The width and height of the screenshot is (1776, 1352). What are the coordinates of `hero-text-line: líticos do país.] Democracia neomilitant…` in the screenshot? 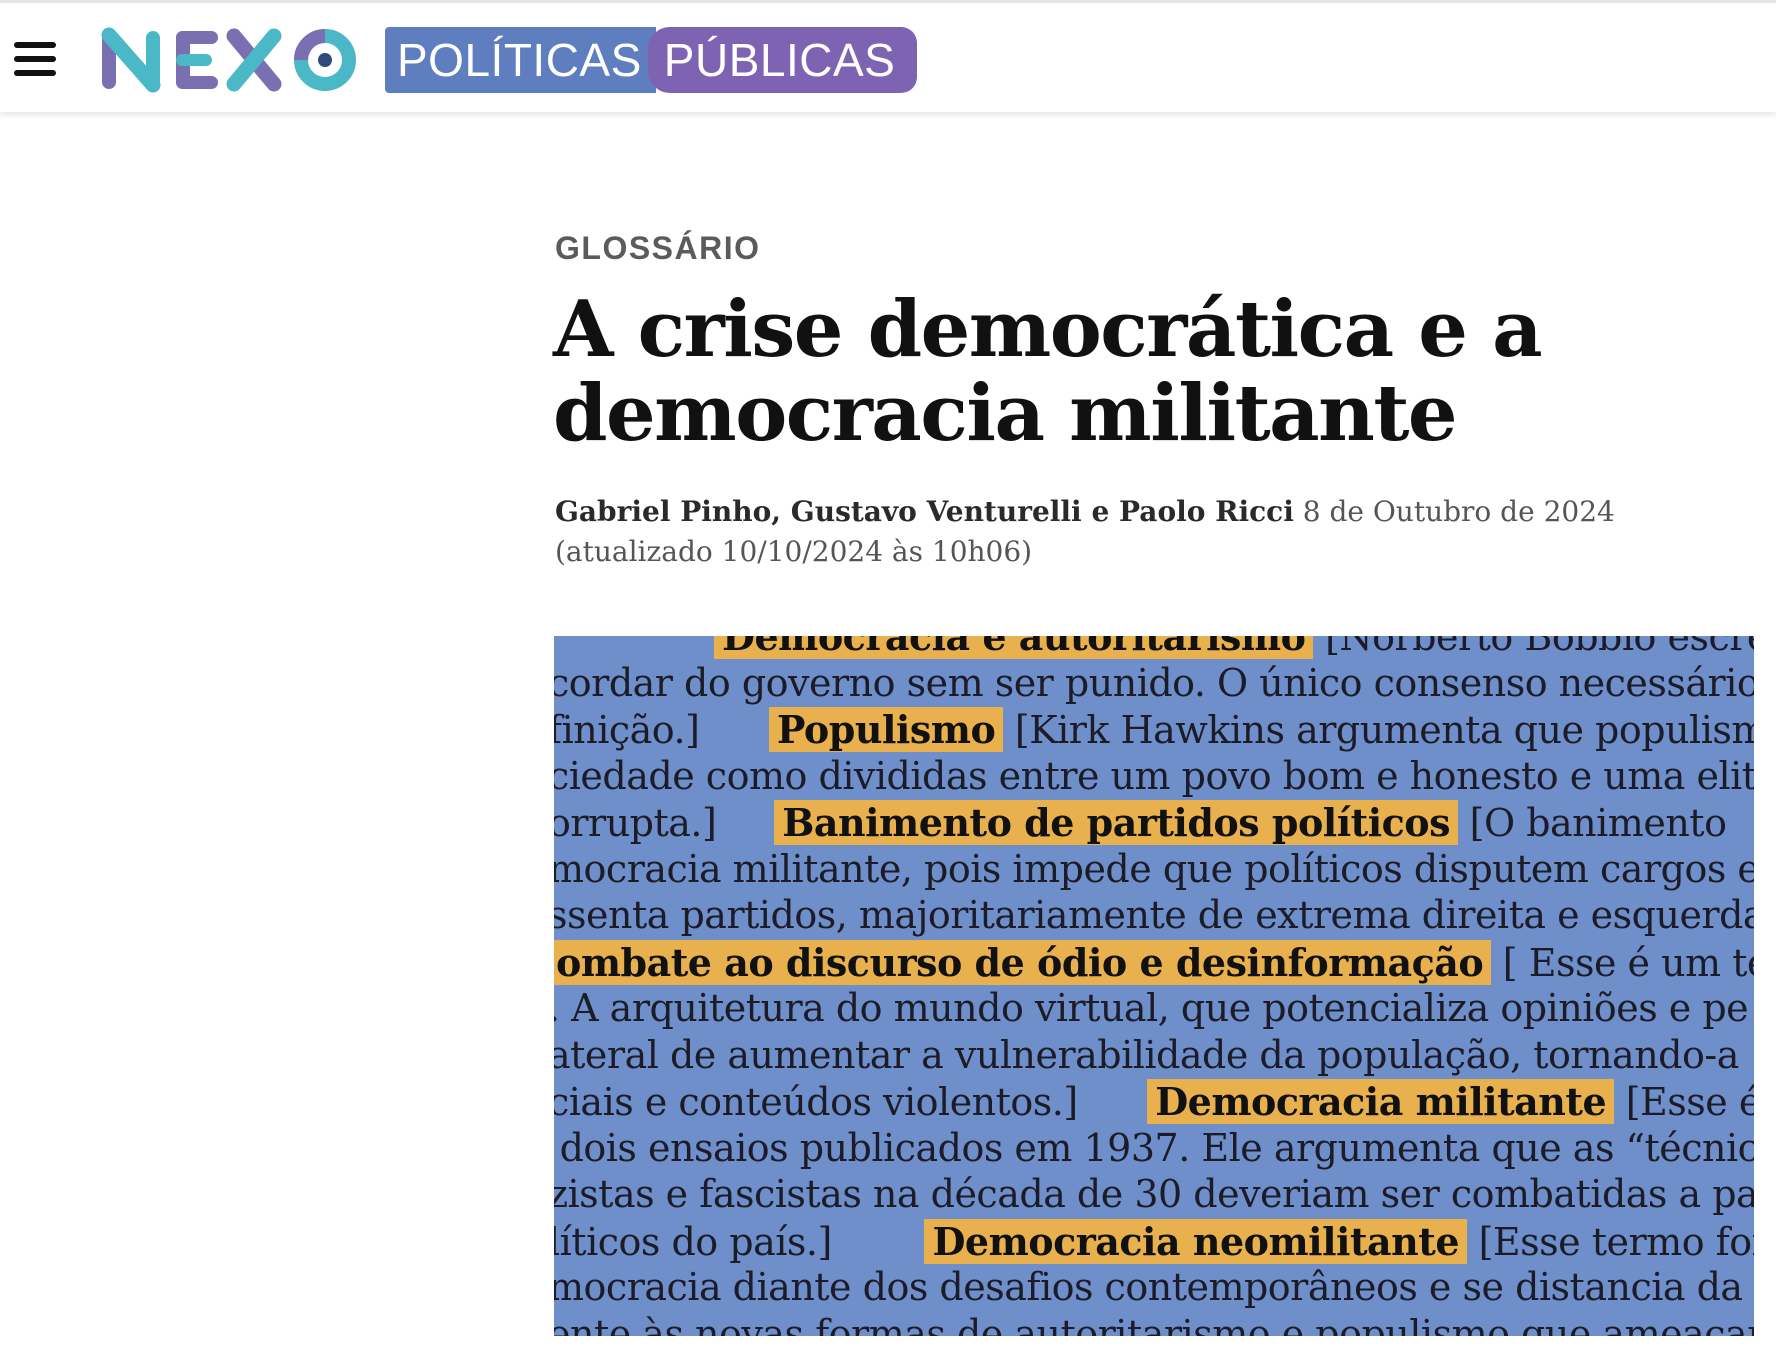 It's located at (1154, 1241).